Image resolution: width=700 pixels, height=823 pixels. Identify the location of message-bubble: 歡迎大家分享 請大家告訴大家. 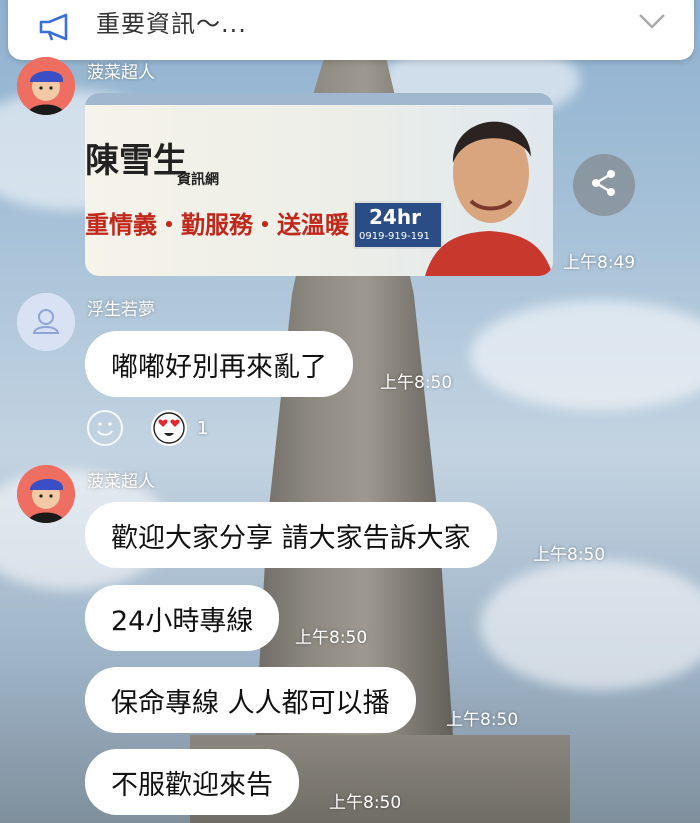
(291, 535).